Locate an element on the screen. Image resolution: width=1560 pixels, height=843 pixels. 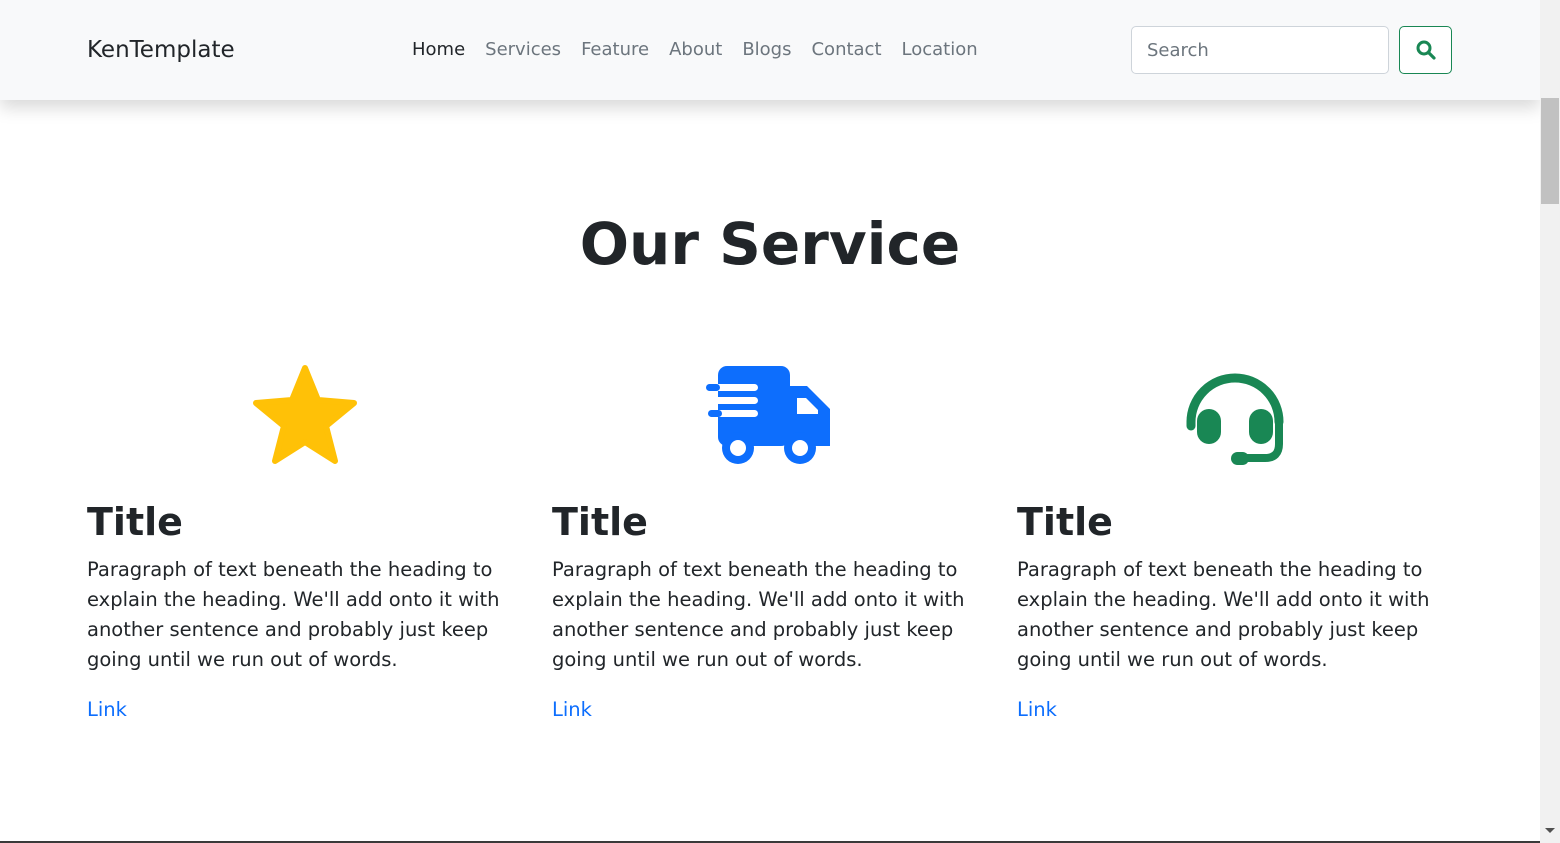
search-button is located at coordinates (1425, 50).